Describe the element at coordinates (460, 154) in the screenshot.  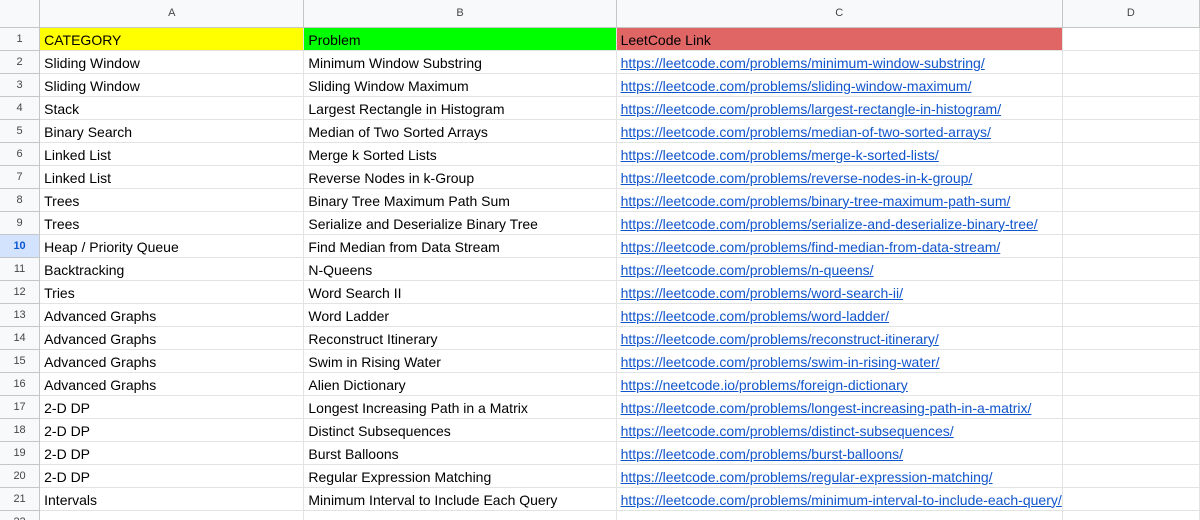
I see `cell-problem: Merge k Sorted Lists` at that location.